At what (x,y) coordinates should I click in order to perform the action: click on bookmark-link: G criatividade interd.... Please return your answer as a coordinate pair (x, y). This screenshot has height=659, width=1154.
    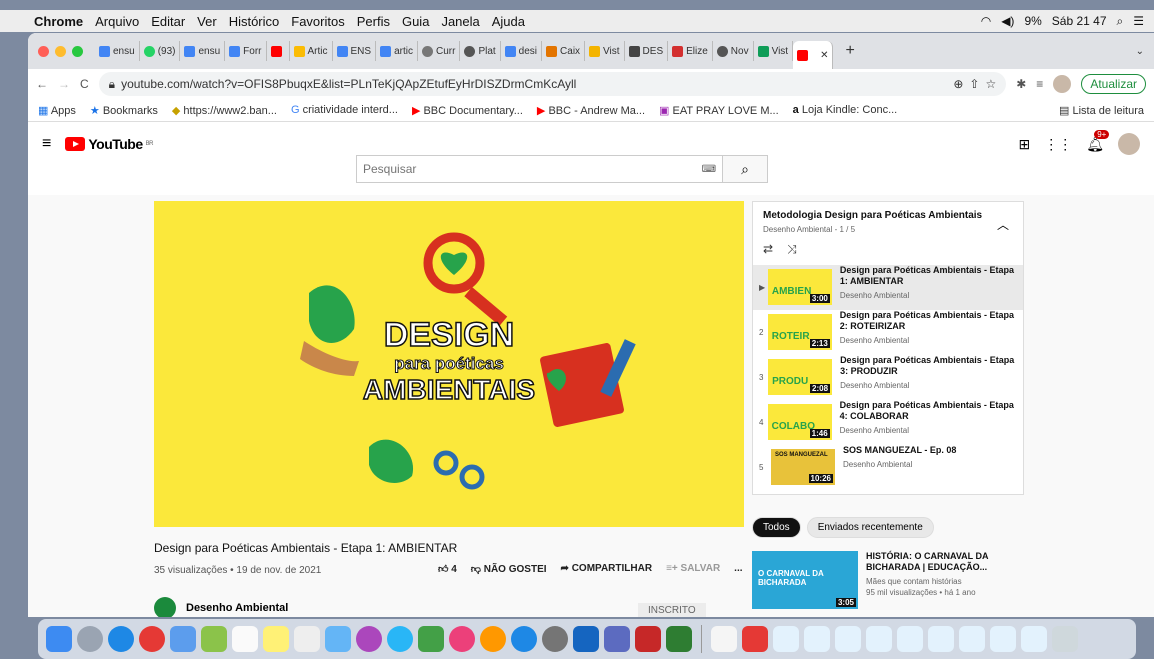
    Looking at the image, I should click on (344, 110).